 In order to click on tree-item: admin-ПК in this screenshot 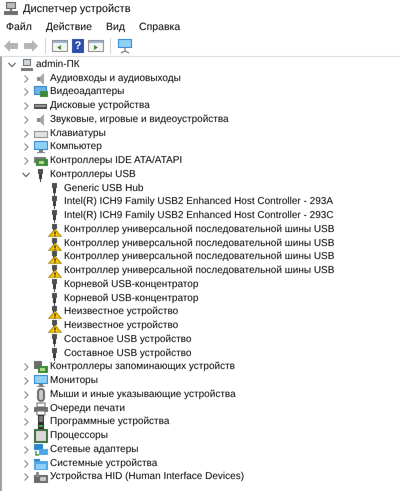, I will do `click(58, 64)`.